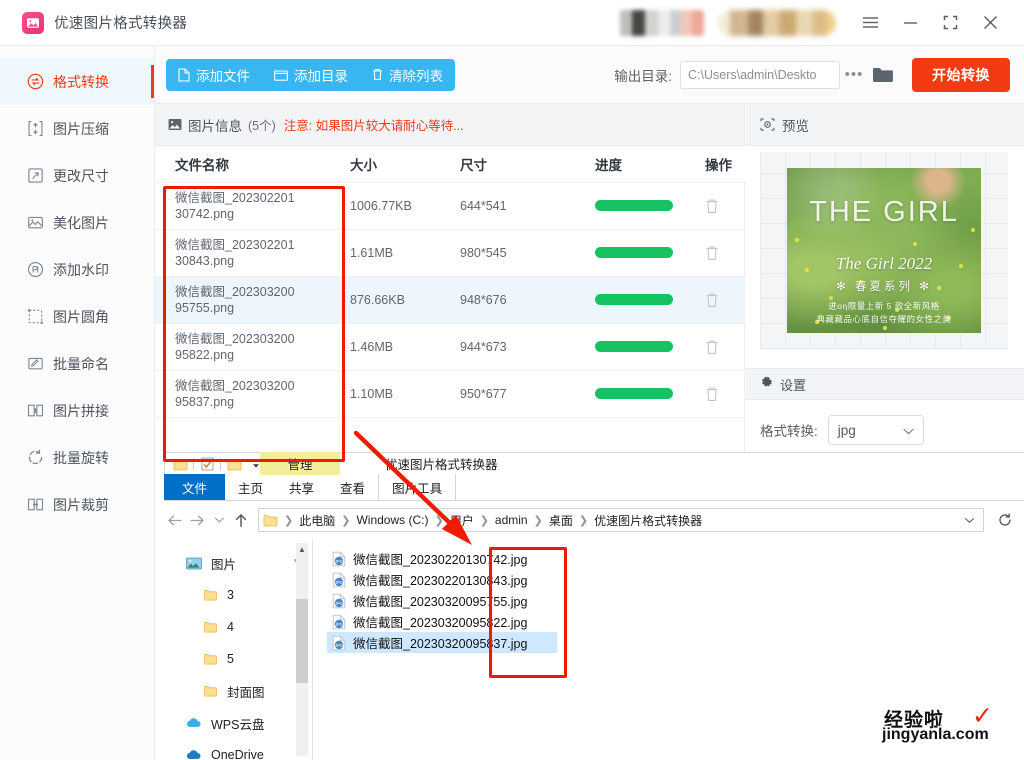 This screenshot has height=760, width=1024. Describe the element at coordinates (238, 723) in the screenshot. I see `nav-item-wps-cloud: WPS云盘` at that location.